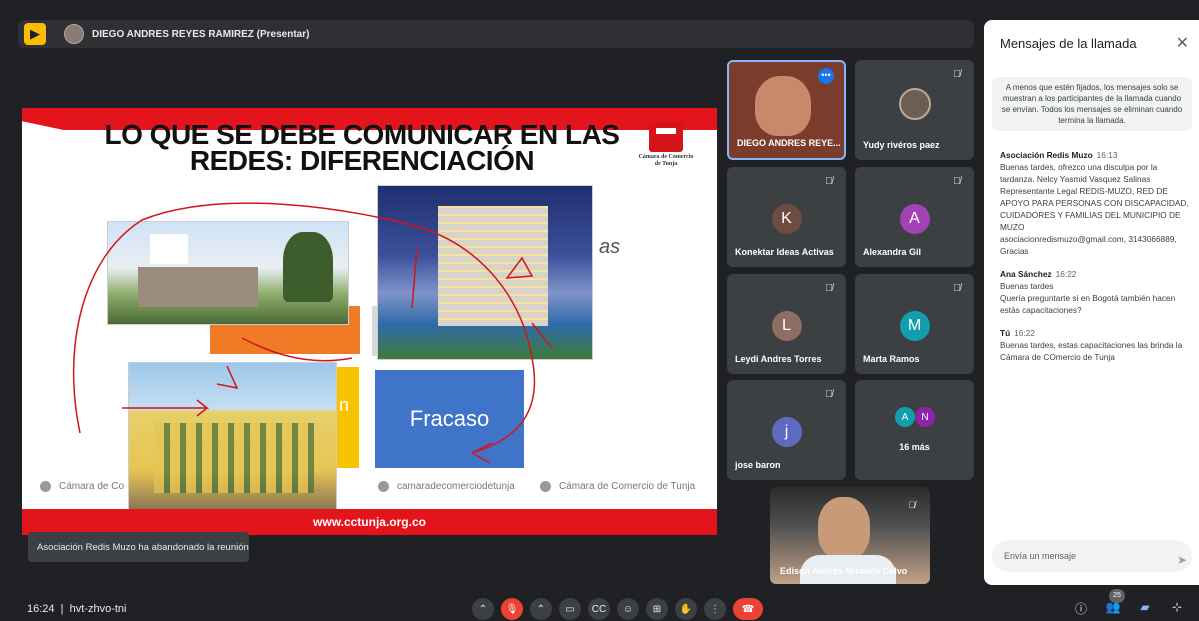 The image size is (1199, 621). Describe the element at coordinates (657, 609) in the screenshot. I see `present-button: ⊞` at that location.